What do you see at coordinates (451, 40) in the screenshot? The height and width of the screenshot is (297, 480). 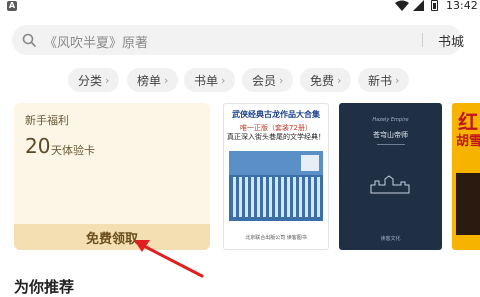 I see `library-button: 书城` at bounding box center [451, 40].